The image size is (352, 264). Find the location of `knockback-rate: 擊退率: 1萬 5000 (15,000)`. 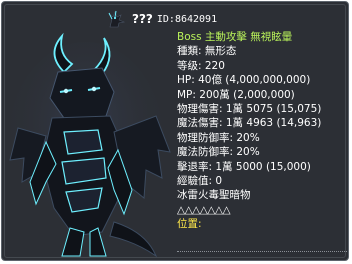

knockback-rate: 擊退率: 1萬 5000 (15,000) is located at coordinates (244, 166).